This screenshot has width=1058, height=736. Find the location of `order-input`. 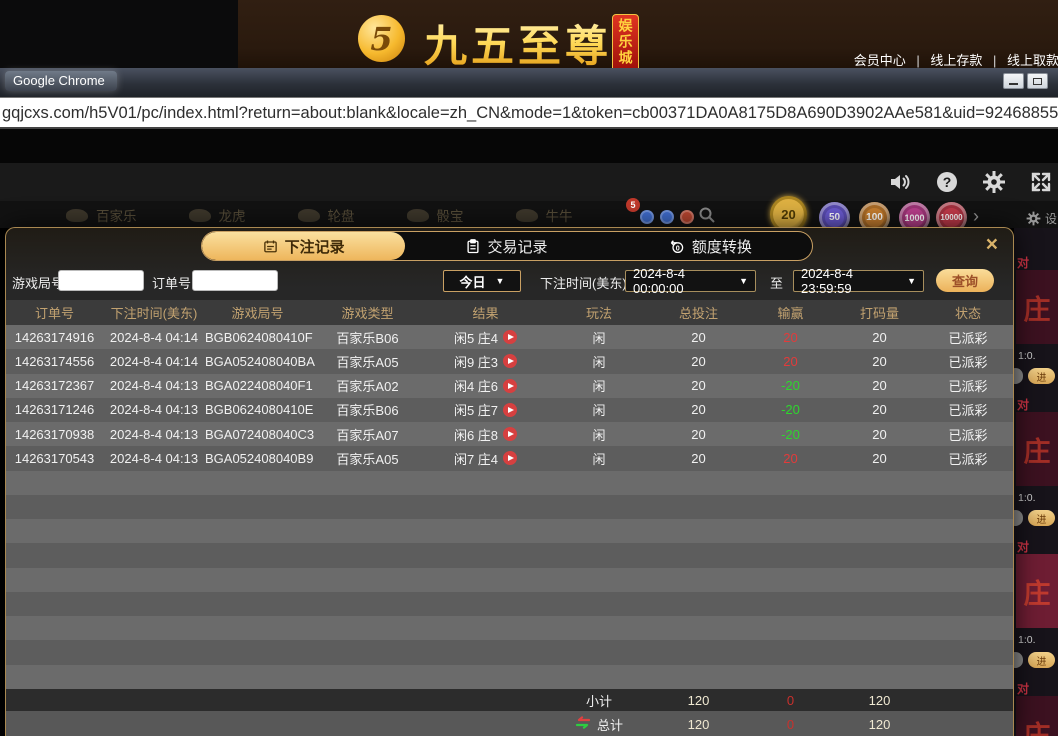

order-input is located at coordinates (235, 280).